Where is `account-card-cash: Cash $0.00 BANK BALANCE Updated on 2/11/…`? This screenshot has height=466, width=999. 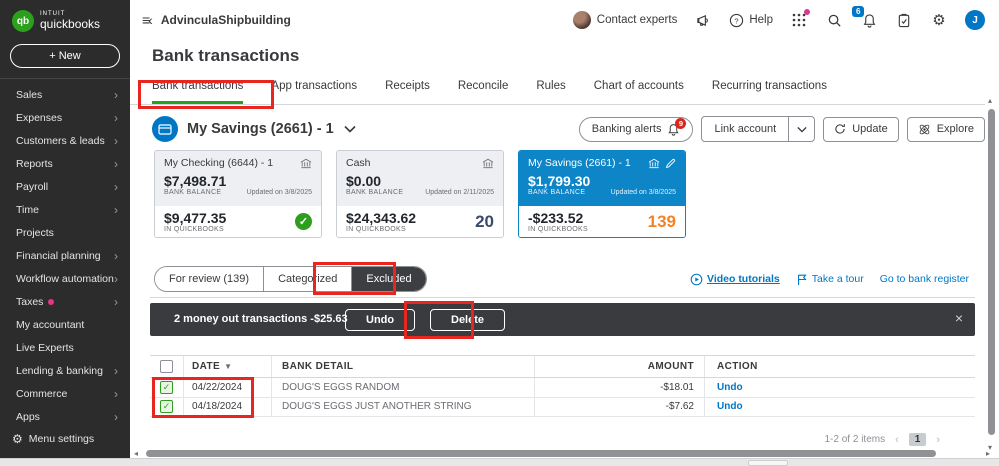 account-card-cash: Cash $0.00 BANK BALANCE Updated on 2/11/… is located at coordinates (420, 194).